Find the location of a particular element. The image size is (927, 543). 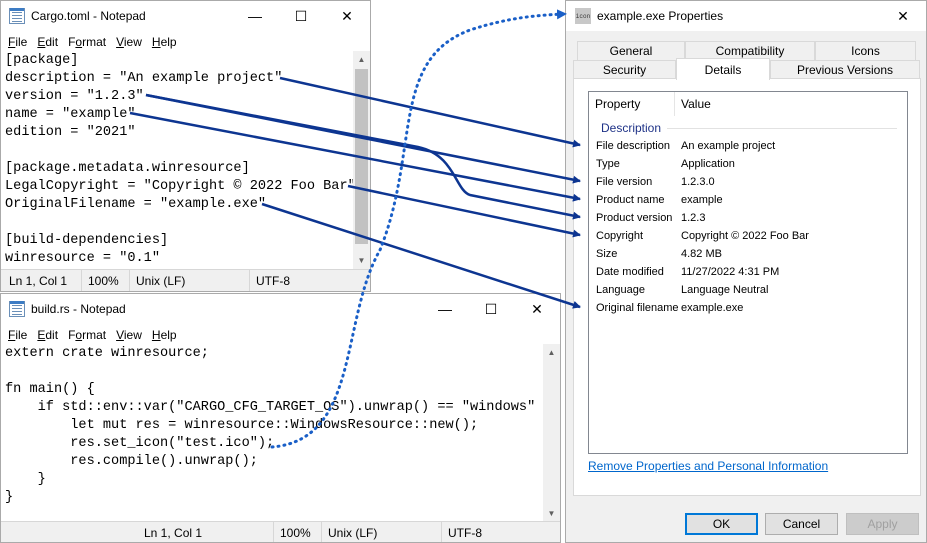

property-value: Copyright © 2022 Foo Bar is located at coordinates (745, 236).